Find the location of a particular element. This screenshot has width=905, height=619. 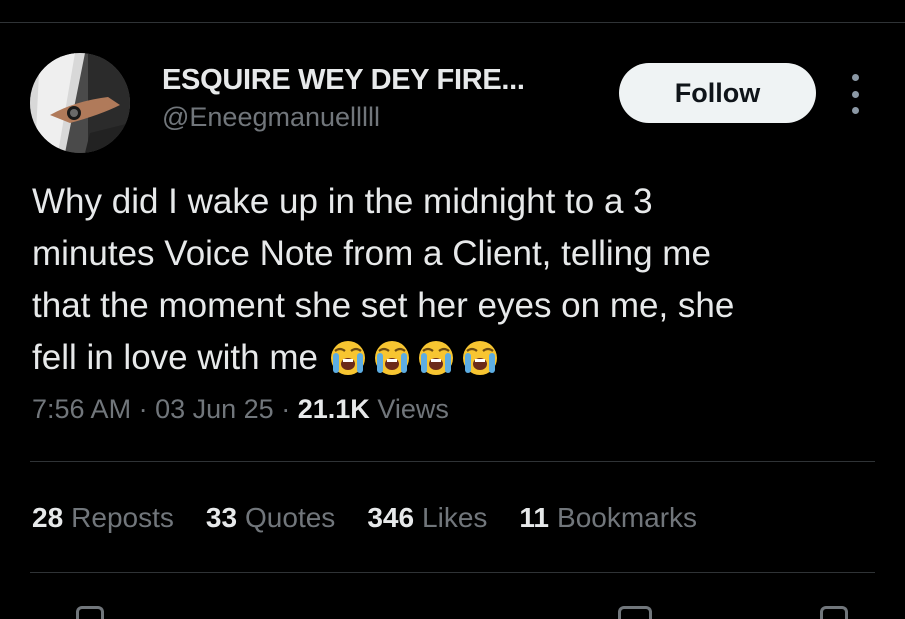

reposts-label: Reposts is located at coordinates (122, 517).